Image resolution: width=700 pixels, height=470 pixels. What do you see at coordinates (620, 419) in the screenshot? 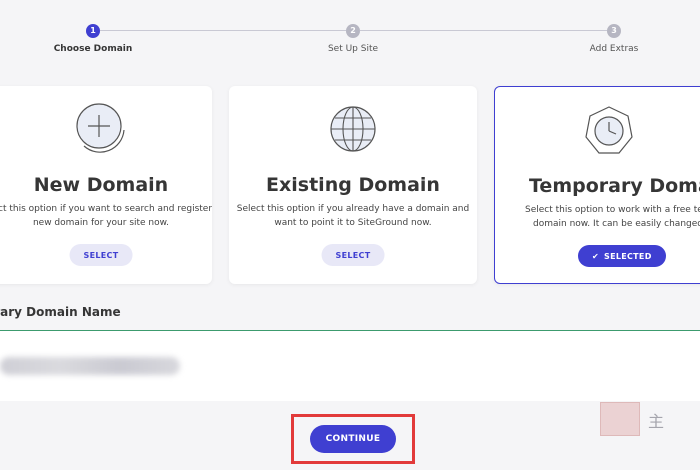
I see `watermark-seal` at bounding box center [620, 419].